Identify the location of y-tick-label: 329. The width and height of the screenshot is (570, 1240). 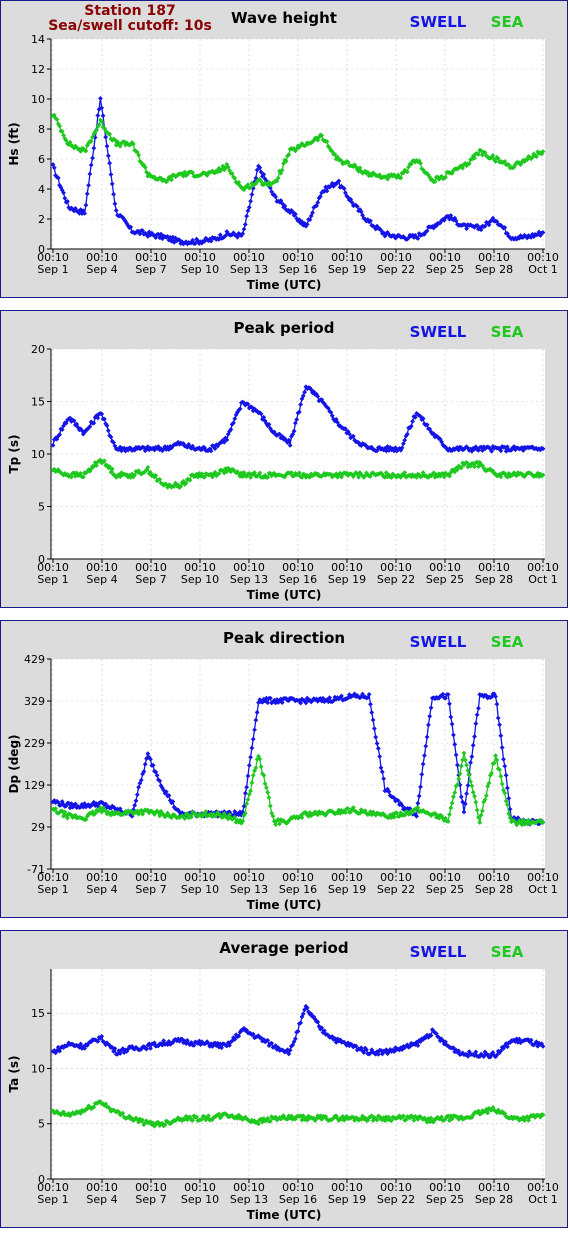
(34, 701).